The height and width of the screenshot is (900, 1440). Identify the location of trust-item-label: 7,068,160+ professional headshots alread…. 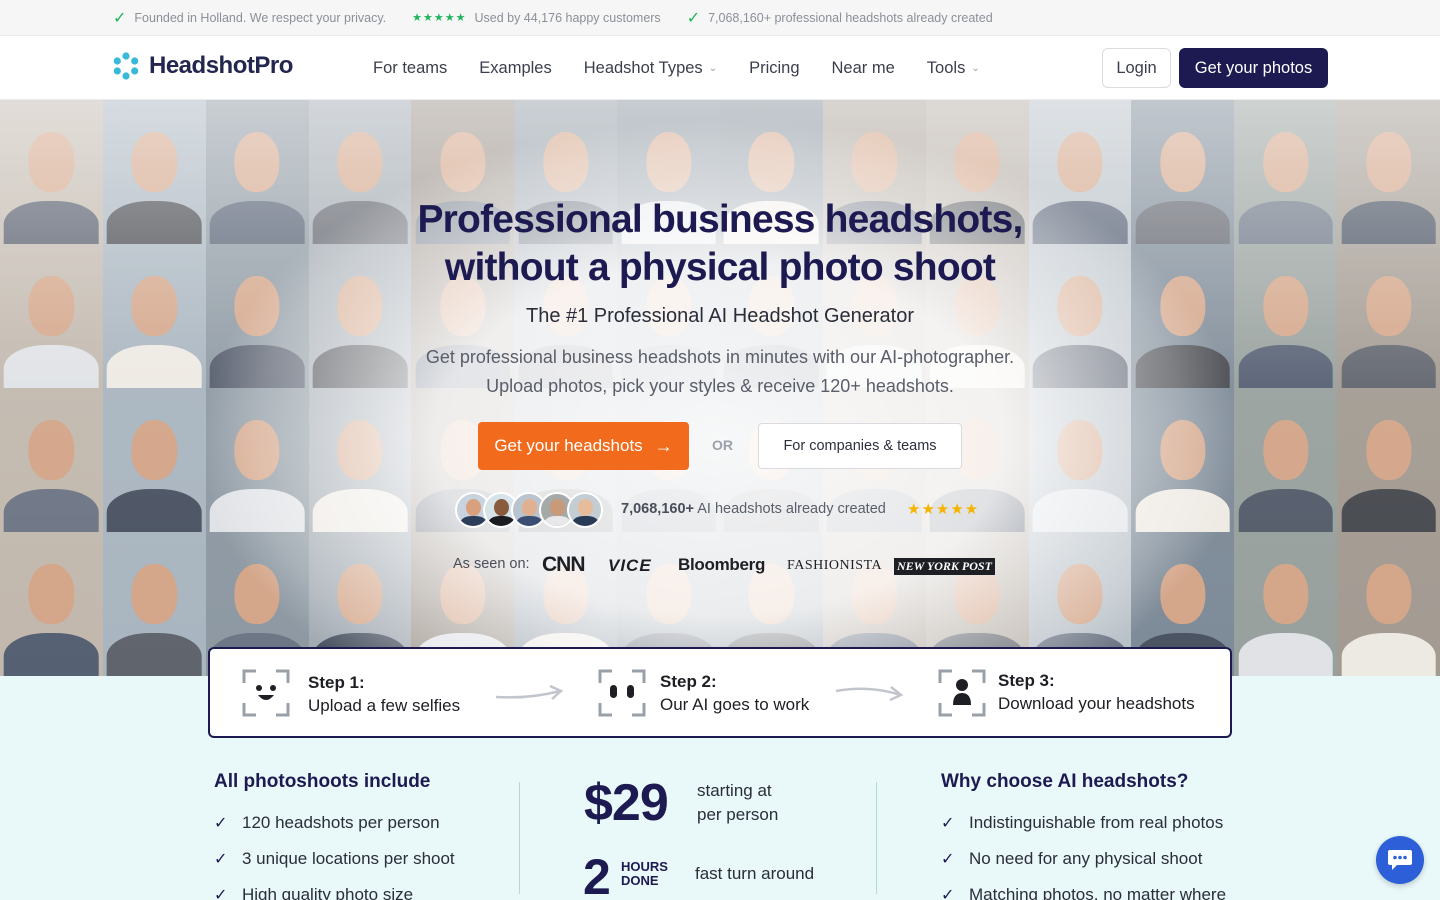
(850, 17).